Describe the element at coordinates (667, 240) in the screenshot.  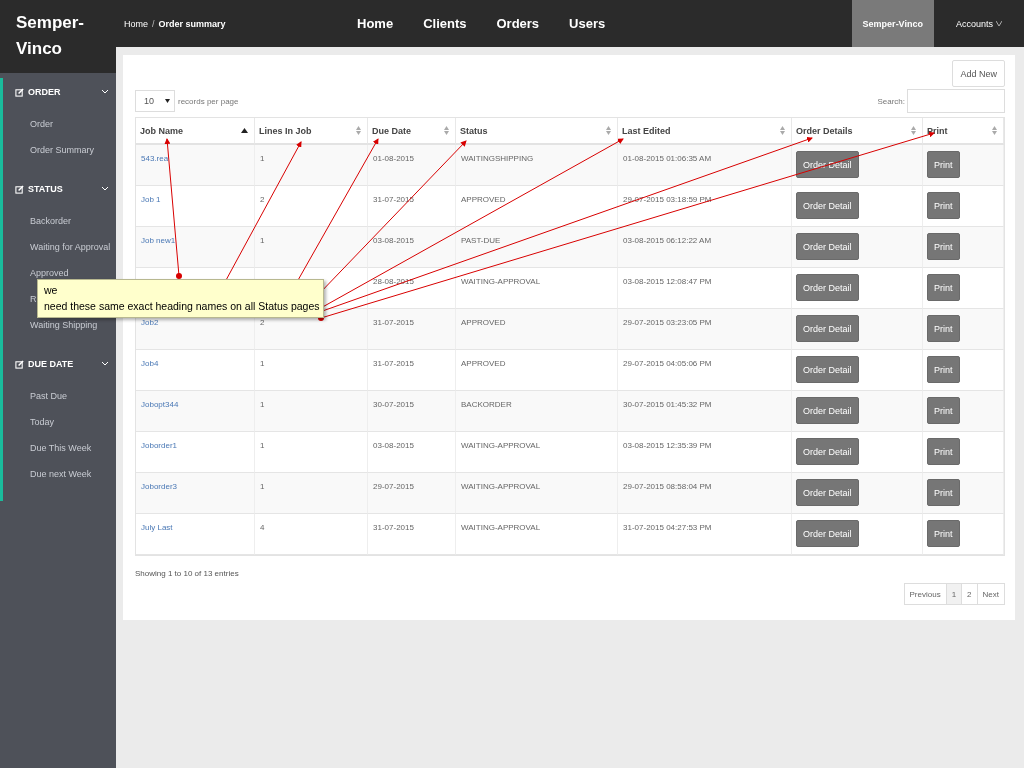
I see `cell-text: 03-08-2015 06:12:22 AM` at that location.